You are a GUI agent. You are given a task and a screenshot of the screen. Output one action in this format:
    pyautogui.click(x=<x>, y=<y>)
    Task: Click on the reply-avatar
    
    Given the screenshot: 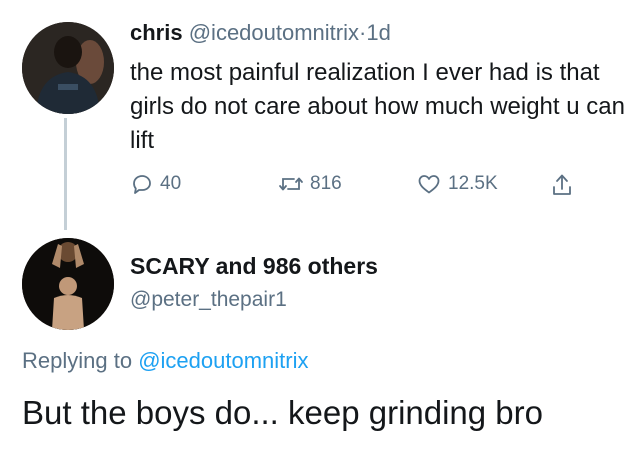 What is the action you would take?
    pyautogui.click(x=68, y=284)
    